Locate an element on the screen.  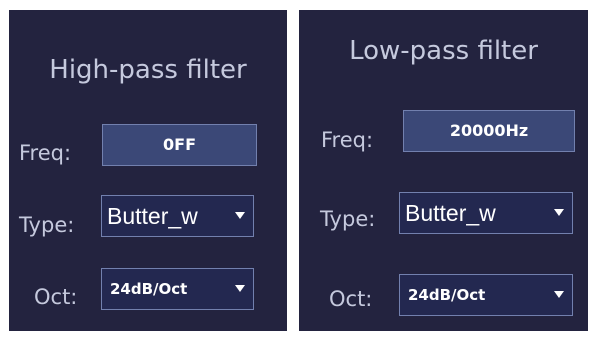
low-pass-oct-select: 24dB/Oct is located at coordinates (486, 295).